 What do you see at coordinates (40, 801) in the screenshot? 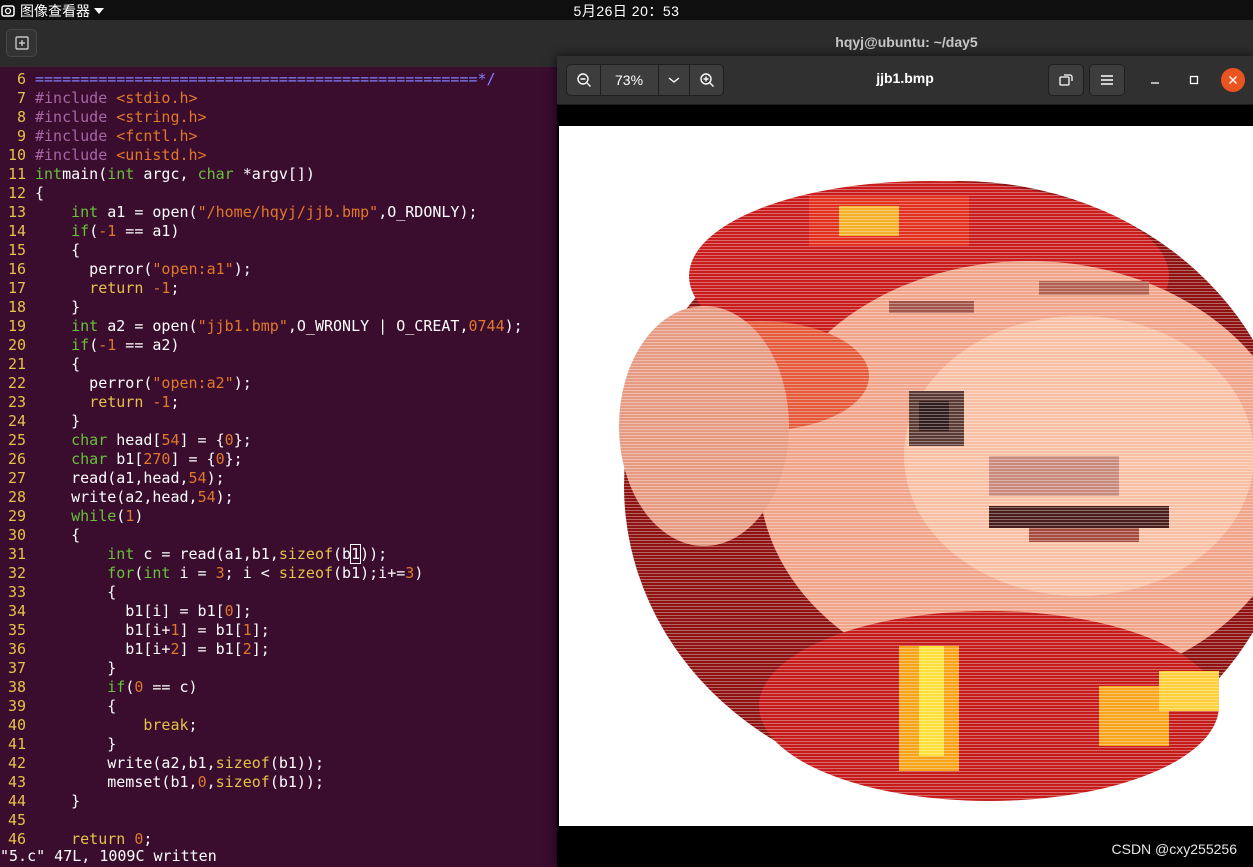
I see `code-line: 44 }` at bounding box center [40, 801].